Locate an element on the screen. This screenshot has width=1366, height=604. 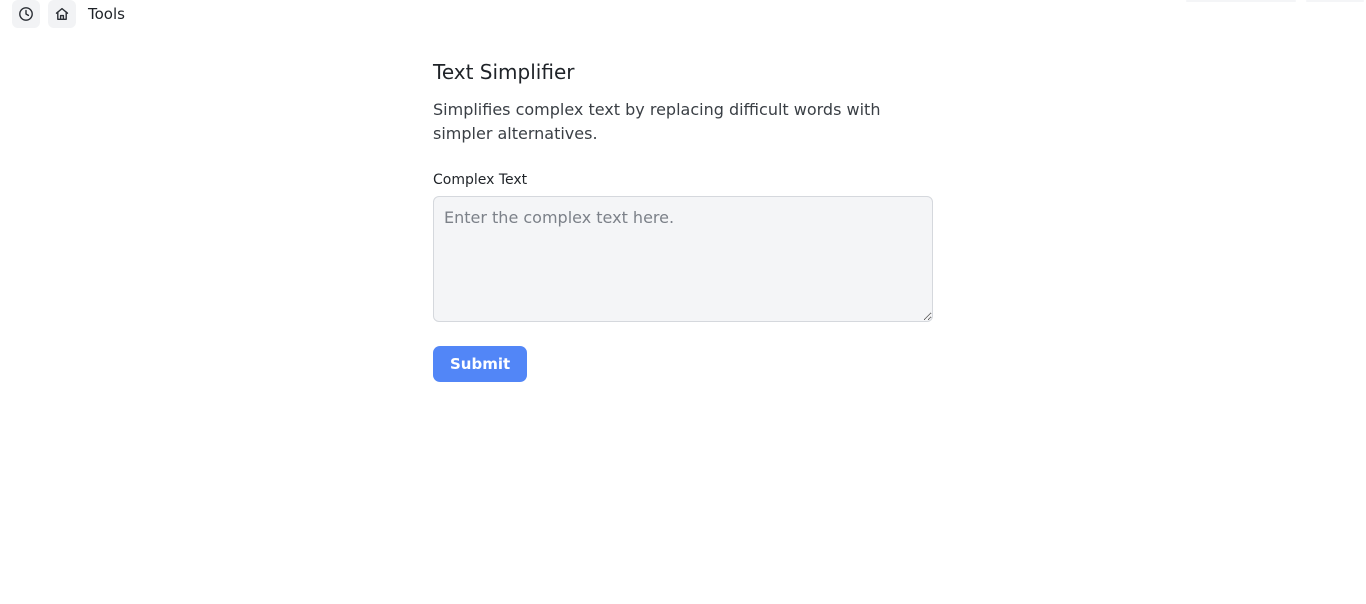
top-right-placeholder-small is located at coordinates (1335, 1).